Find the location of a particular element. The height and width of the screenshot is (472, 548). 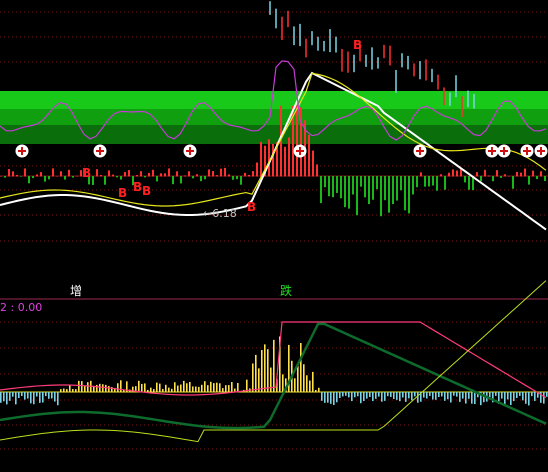

low-price-label: ←6.18 is located at coordinates (220, 214).